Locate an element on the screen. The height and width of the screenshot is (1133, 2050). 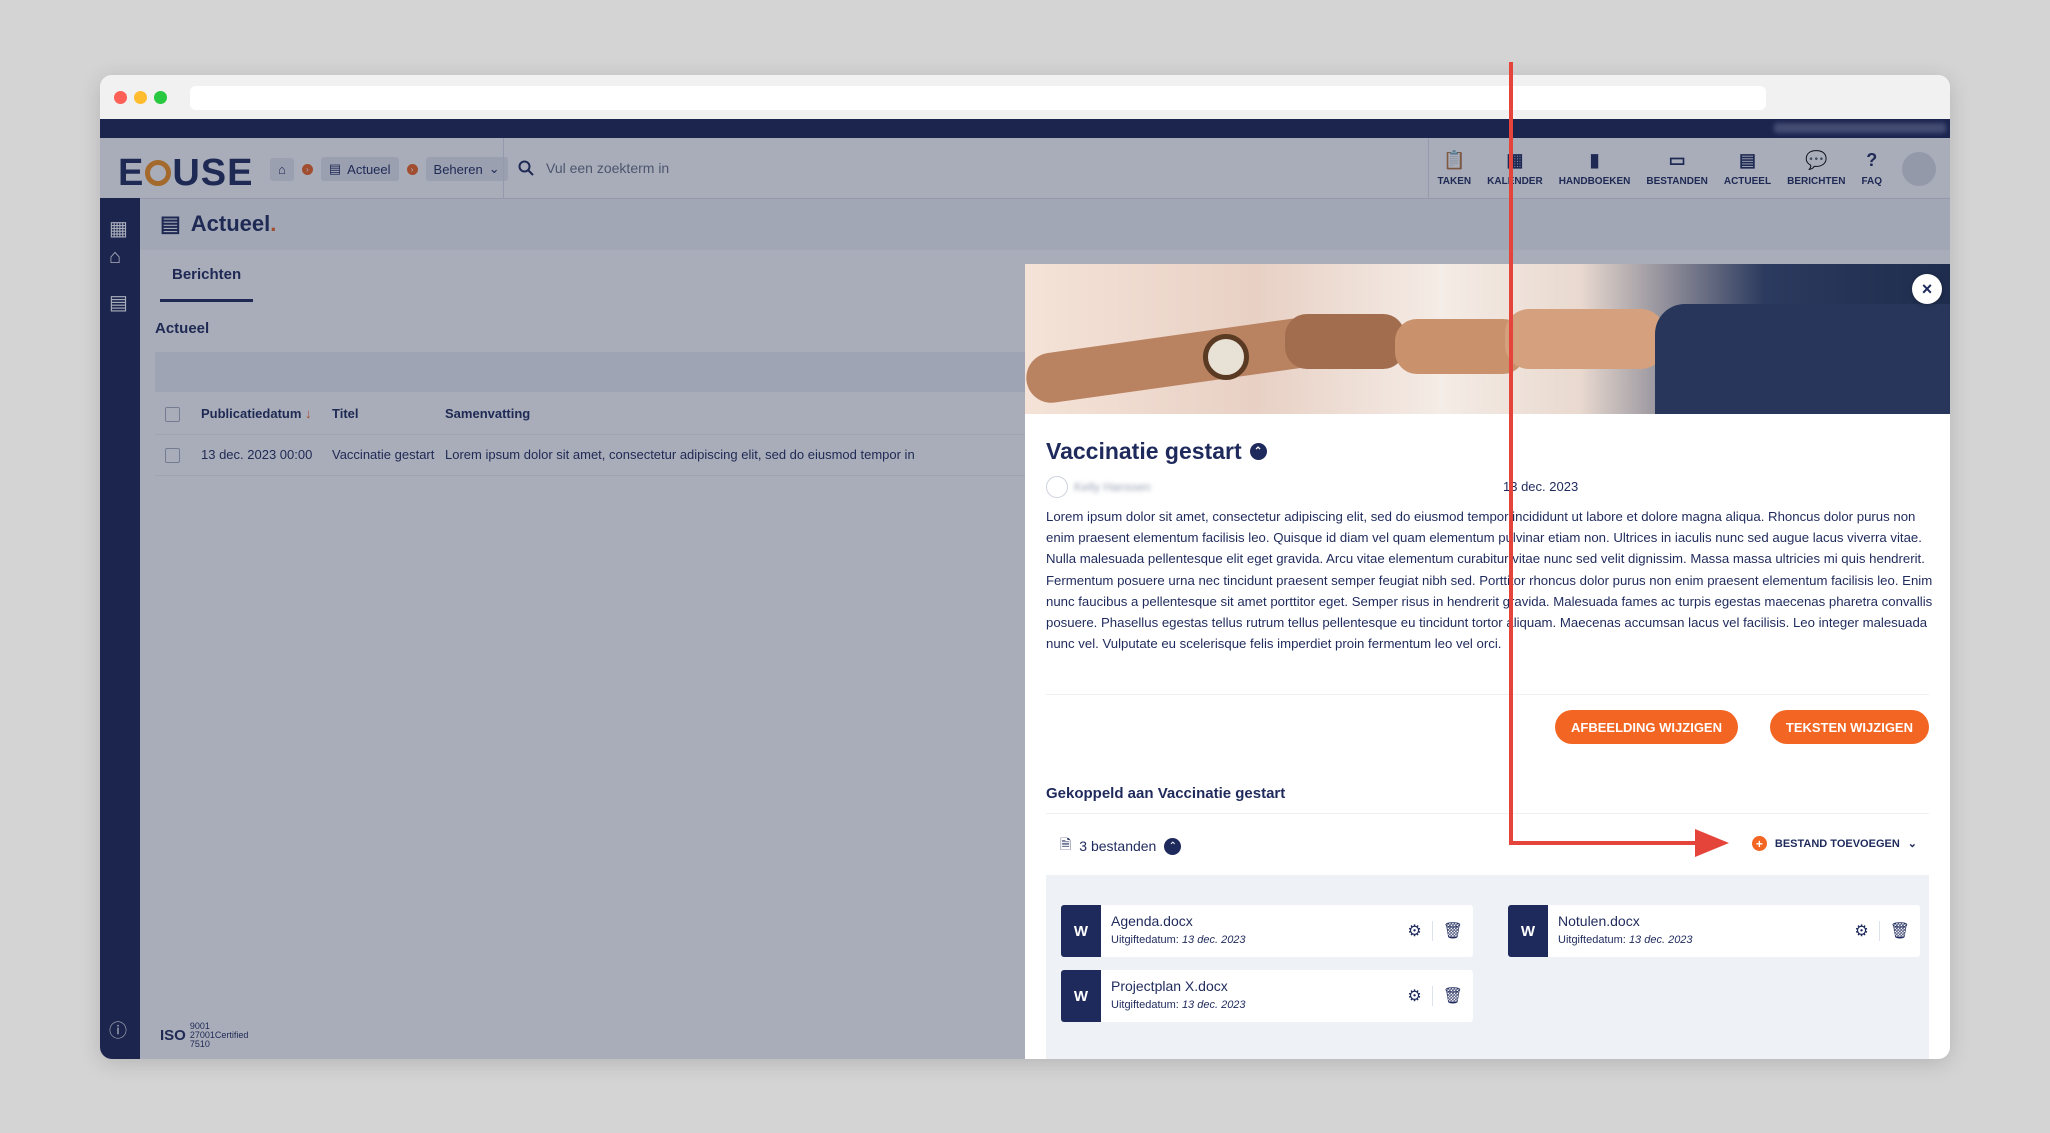
file-icon: 🗎 is located at coordinates (1066, 844).